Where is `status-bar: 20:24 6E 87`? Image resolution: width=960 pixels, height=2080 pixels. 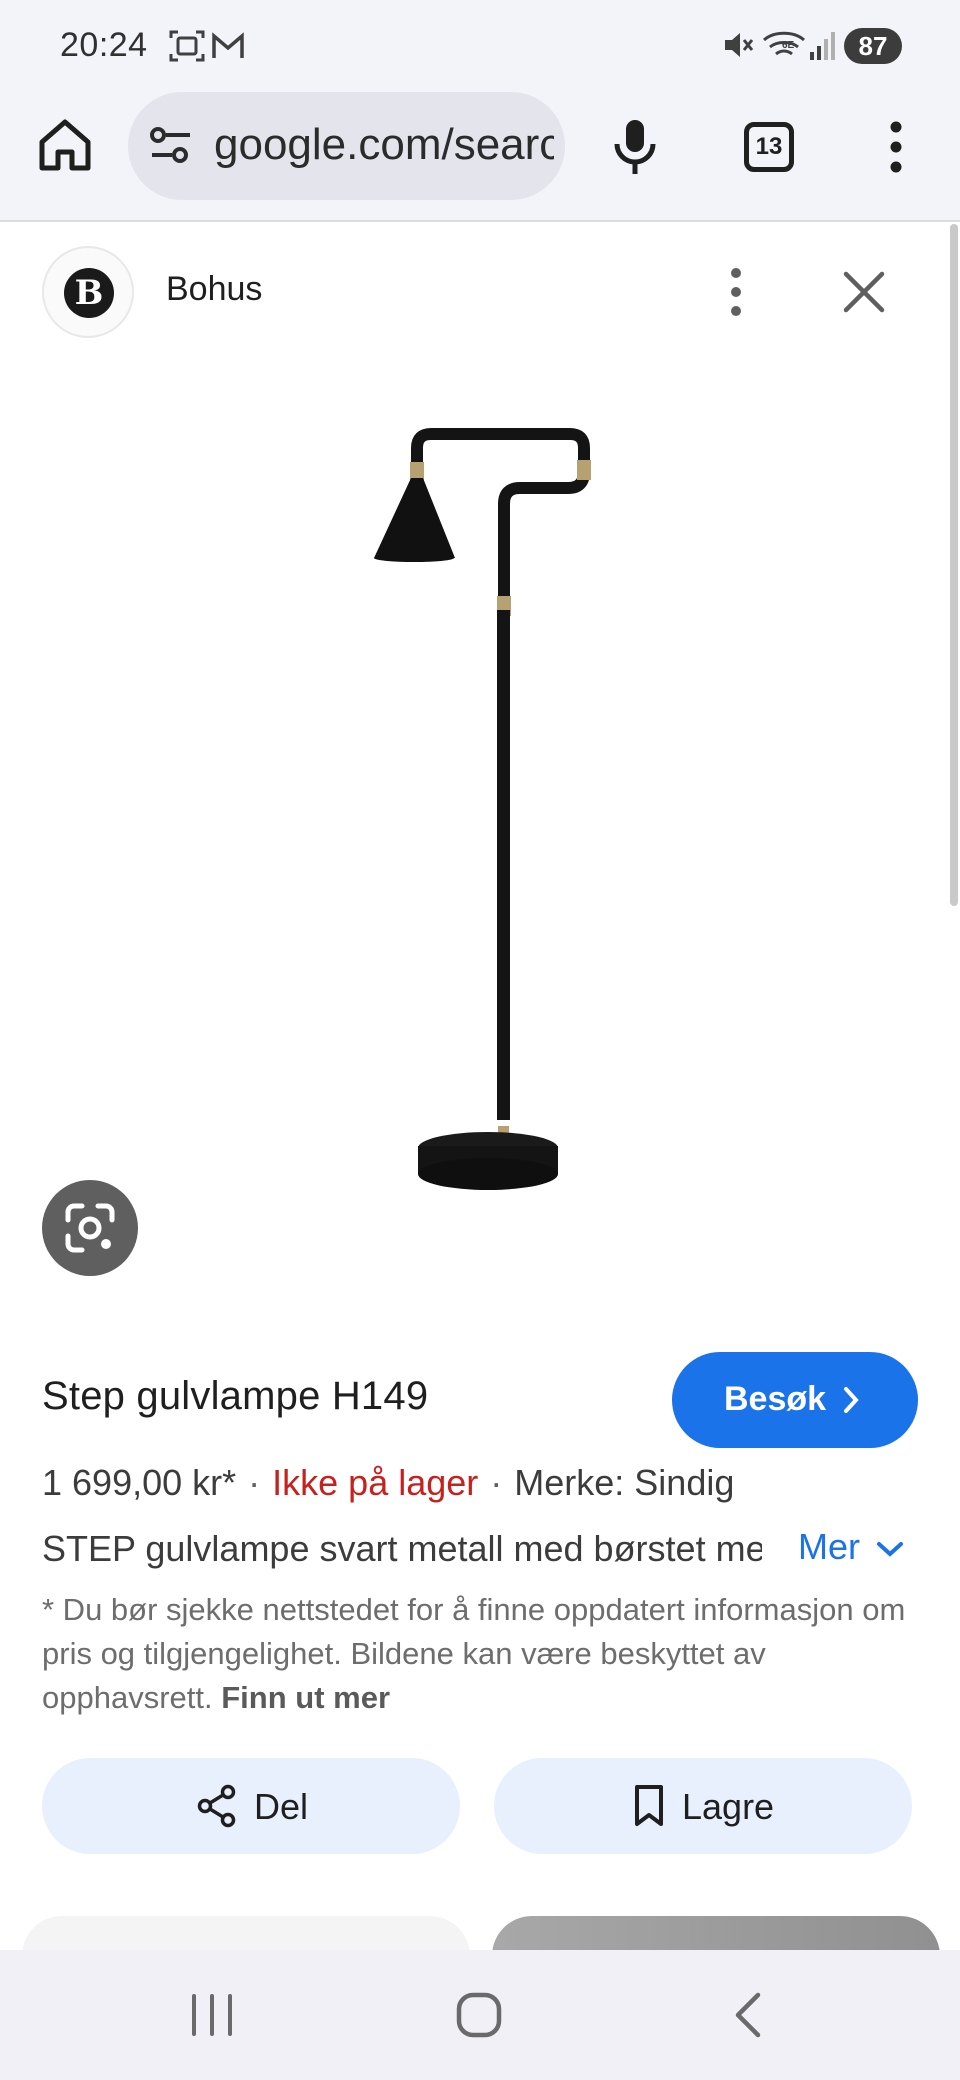 status-bar: 20:24 6E 87 is located at coordinates (480, 46).